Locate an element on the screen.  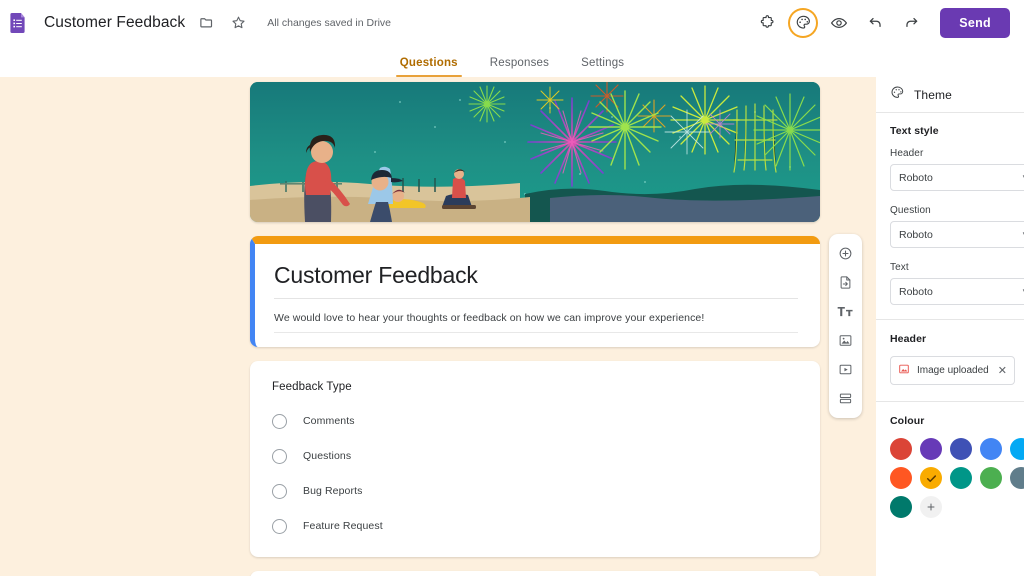
text-font-select: Roboto ▼ is located at coordinates (957, 291).